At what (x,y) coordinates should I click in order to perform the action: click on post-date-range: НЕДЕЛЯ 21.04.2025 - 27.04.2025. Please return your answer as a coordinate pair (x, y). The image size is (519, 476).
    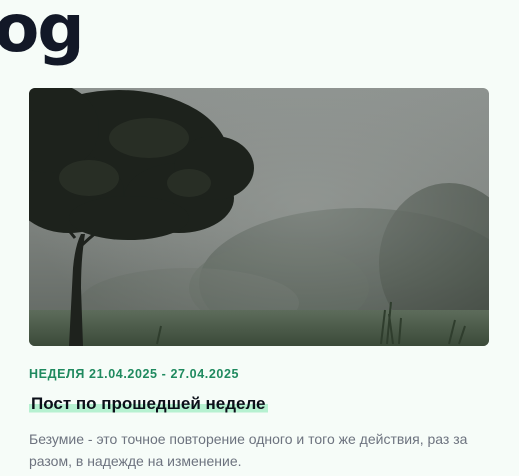
    Looking at the image, I should click on (134, 374).